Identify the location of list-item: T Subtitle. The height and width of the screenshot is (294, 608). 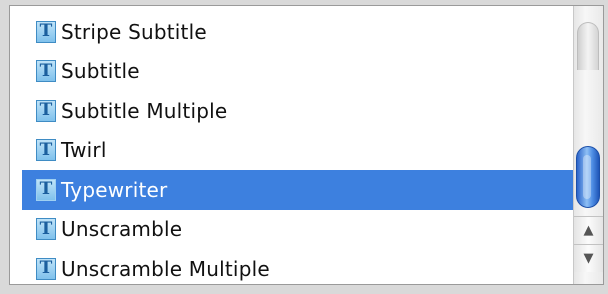
(298, 72).